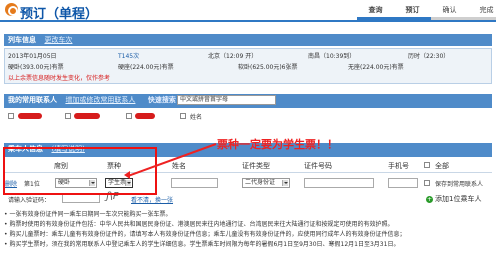 Image resolution: width=496 pixels, height=271 pixels. Describe the element at coordinates (248, 40) in the screenshot. I see `train-info-header: 列车信息 更改车次` at that location.